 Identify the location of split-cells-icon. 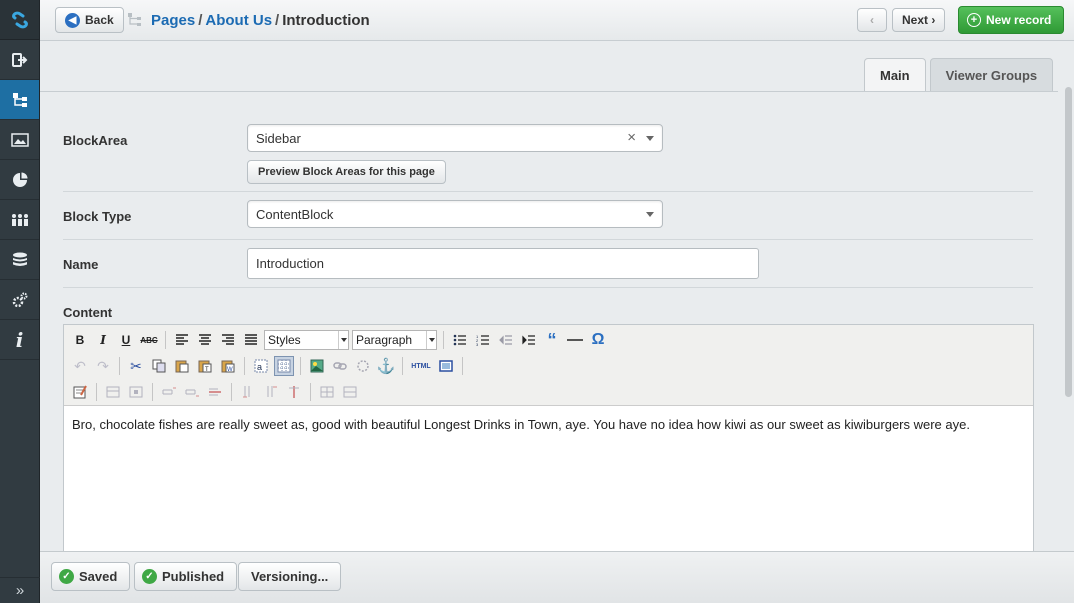
(327, 392).